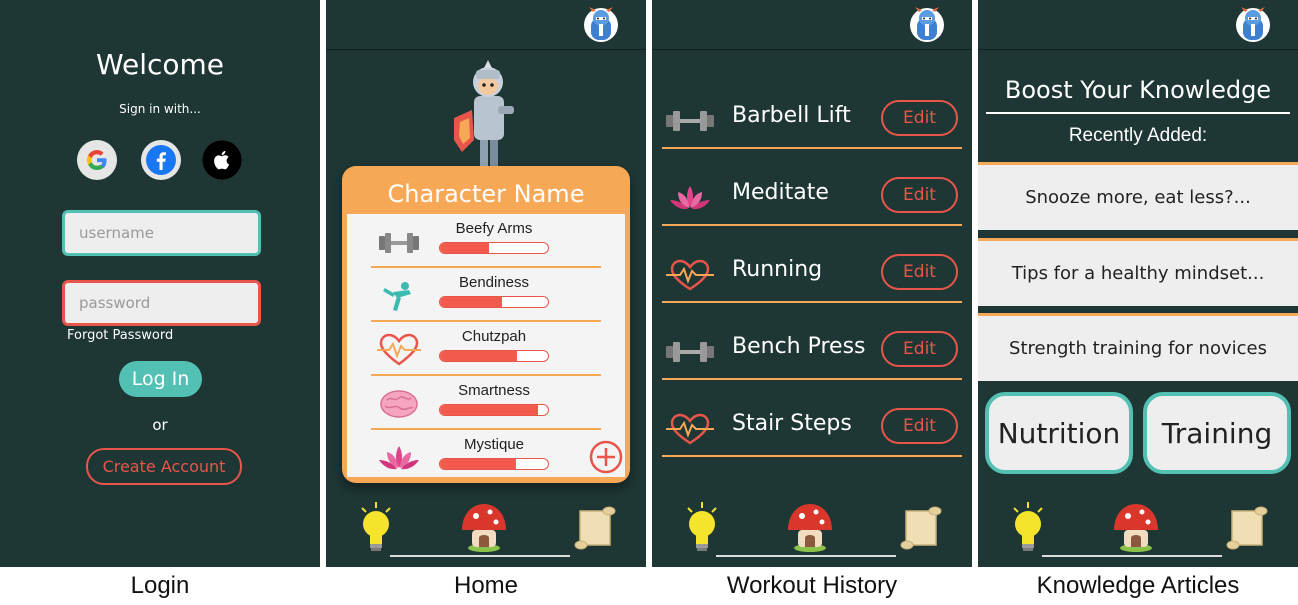 This screenshot has width=1298, height=605. I want to click on workout-label: Stair Steps, so click(792, 423).